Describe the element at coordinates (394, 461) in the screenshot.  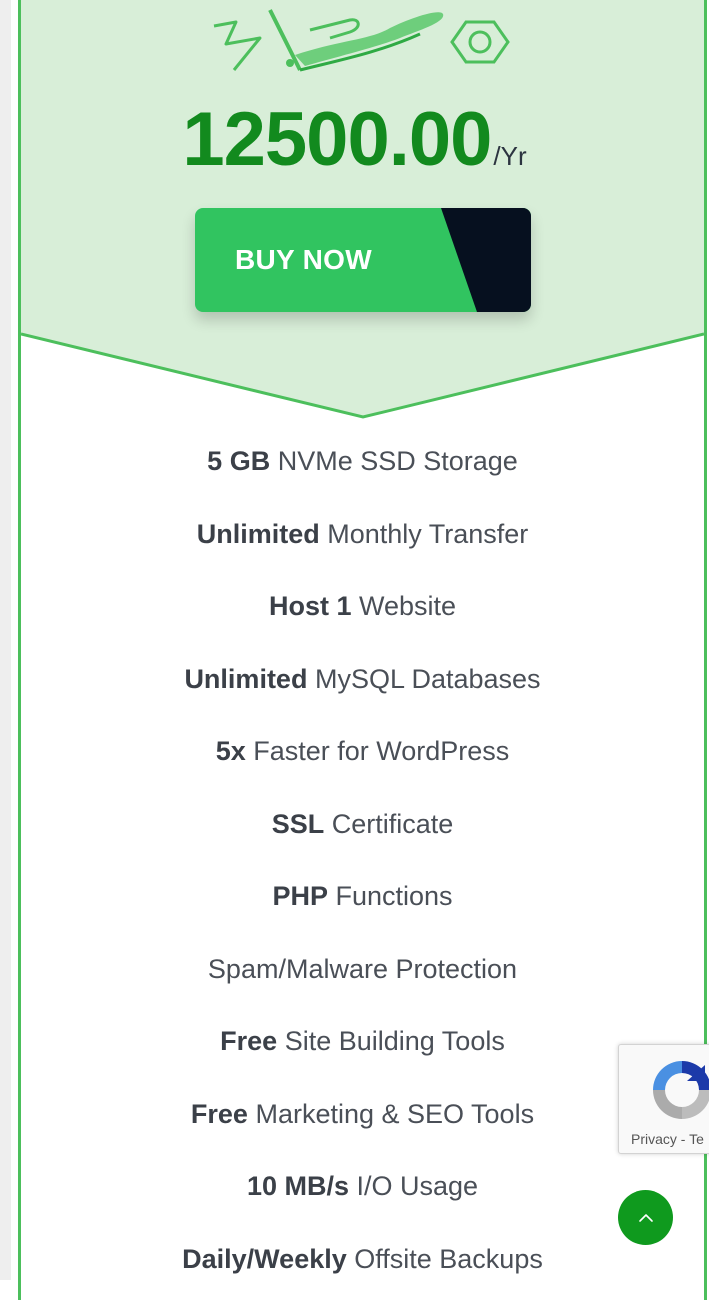
I see `feature-text: NVMe SSD Storage` at that location.